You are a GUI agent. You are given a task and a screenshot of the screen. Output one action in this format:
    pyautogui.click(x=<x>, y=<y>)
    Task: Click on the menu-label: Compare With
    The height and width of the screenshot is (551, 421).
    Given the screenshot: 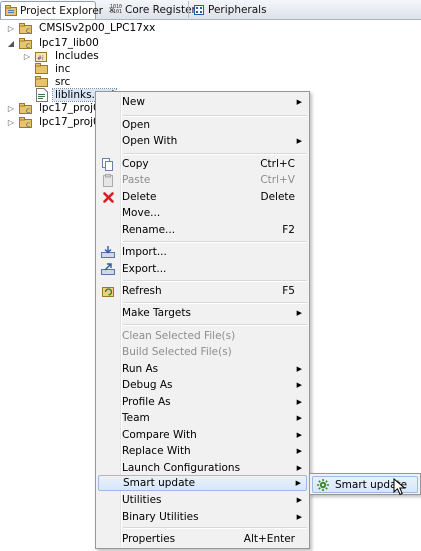 What is the action you would take?
    pyautogui.click(x=159, y=435)
    